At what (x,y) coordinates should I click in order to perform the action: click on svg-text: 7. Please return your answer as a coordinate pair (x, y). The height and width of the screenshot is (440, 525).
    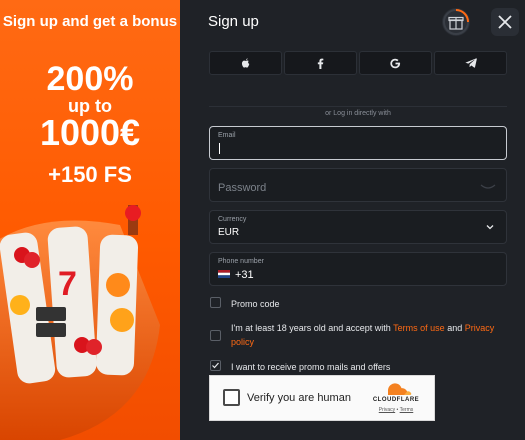
    Looking at the image, I should click on (67, 284).